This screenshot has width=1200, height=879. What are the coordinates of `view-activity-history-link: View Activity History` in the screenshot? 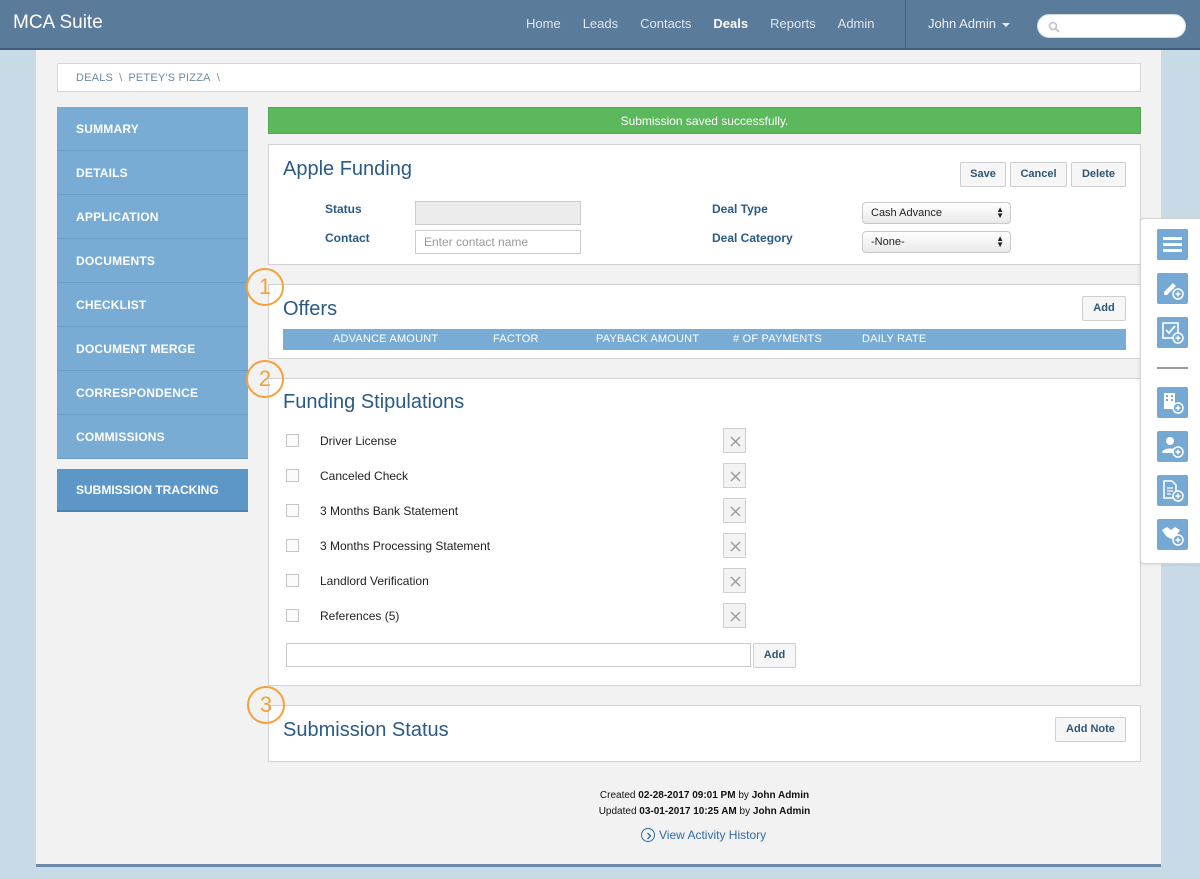 It's located at (704, 835).